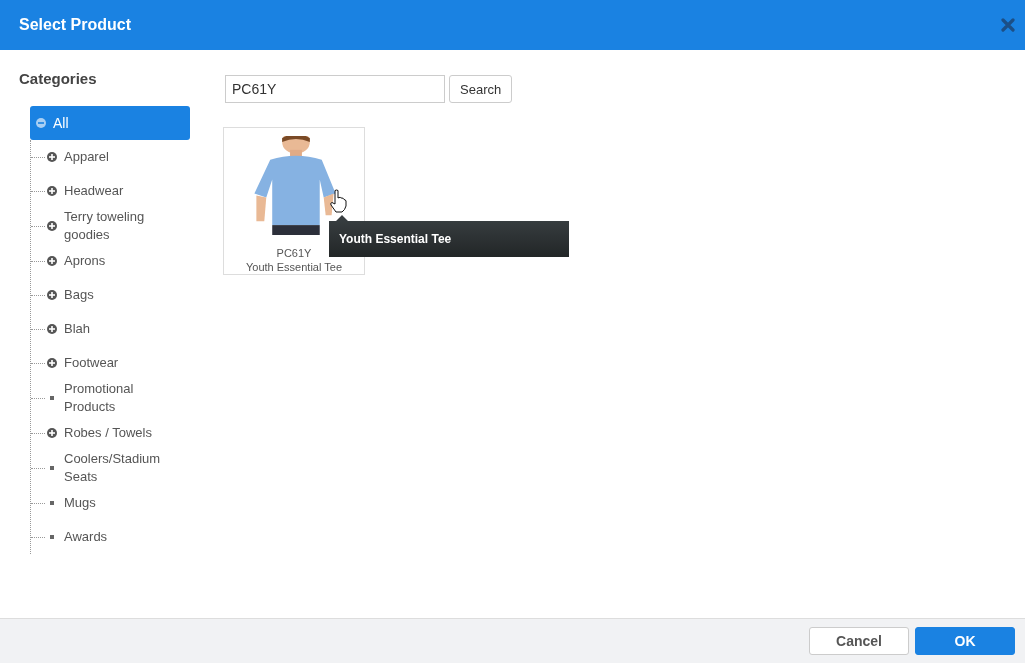 This screenshot has height=663, width=1025. I want to click on hand-cursor-icon, so click(338, 201).